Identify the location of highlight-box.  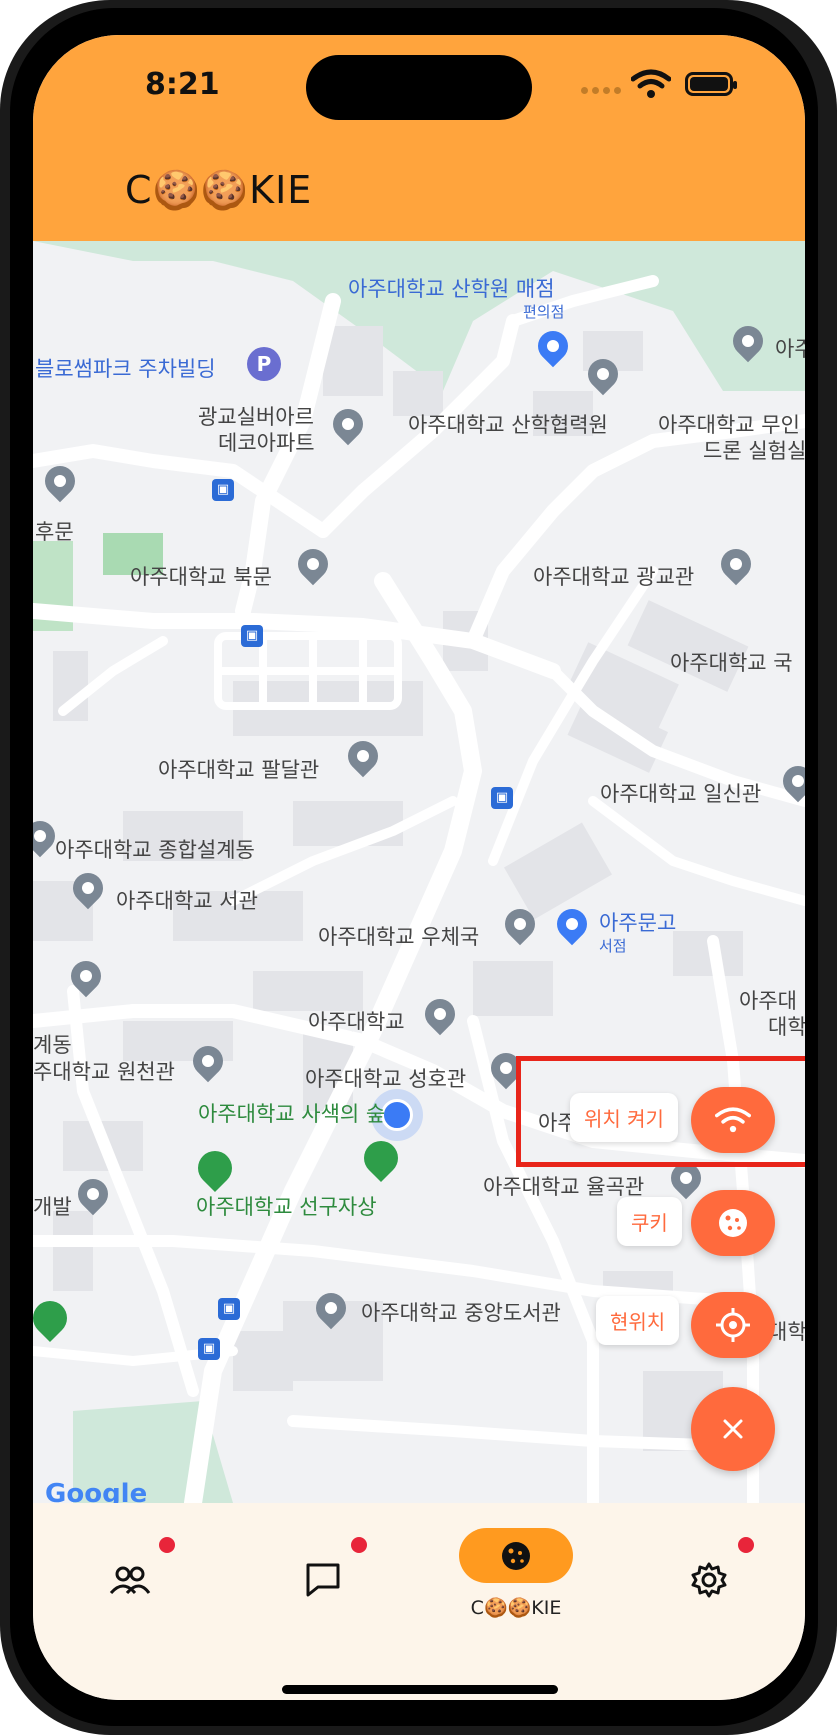
(660, 1111).